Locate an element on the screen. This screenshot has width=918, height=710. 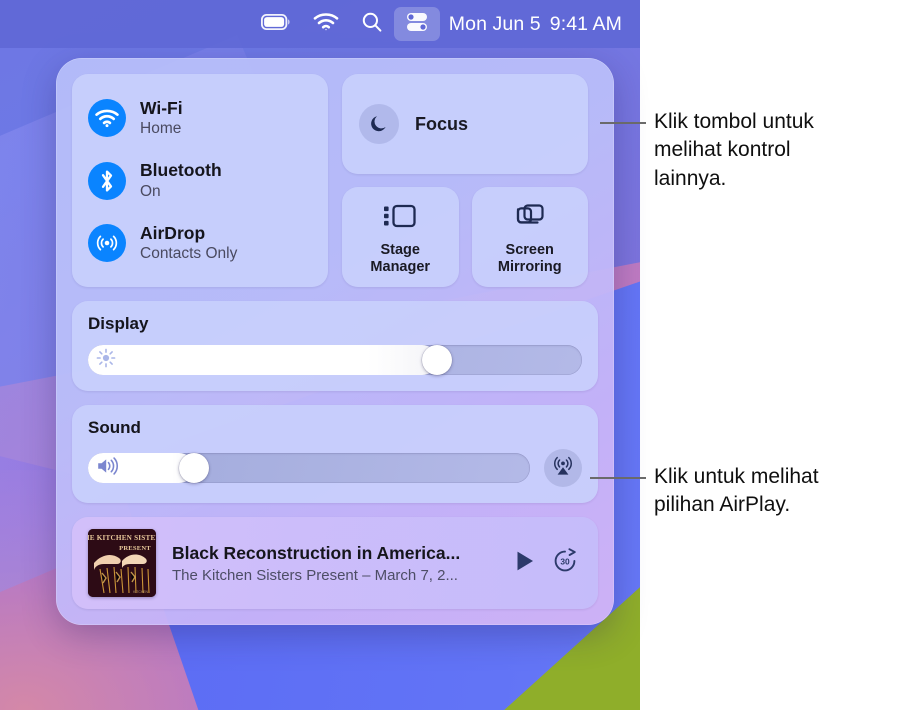
stage-manager-label: Stage Manager is located at coordinates (400, 258).